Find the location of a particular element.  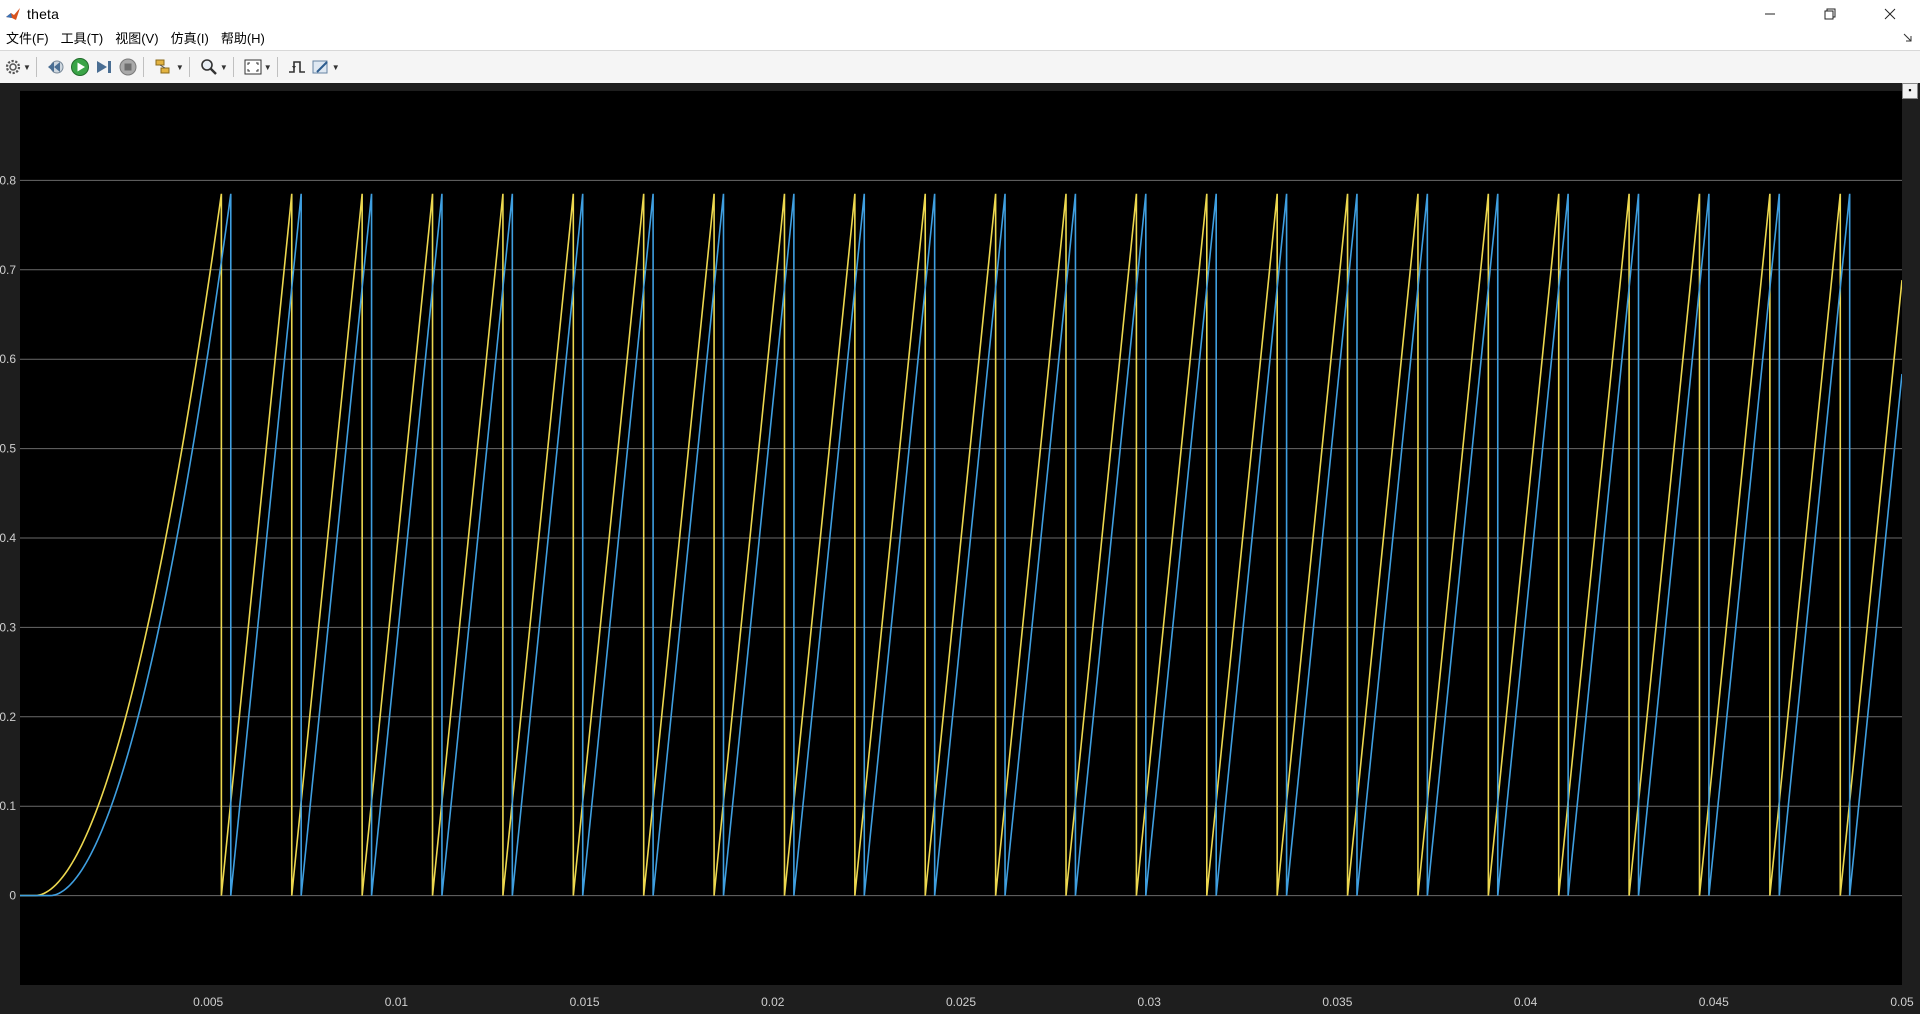

highlight-icon is located at coordinates (162, 66).